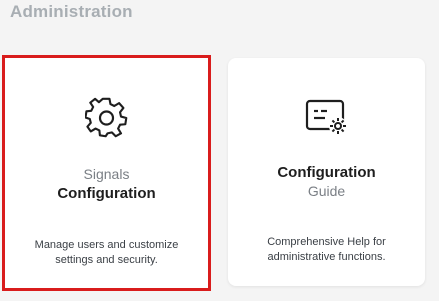 Image resolution: width=439 pixels, height=301 pixels. What do you see at coordinates (71, 11) in the screenshot?
I see `section-title: Administration` at bounding box center [71, 11].